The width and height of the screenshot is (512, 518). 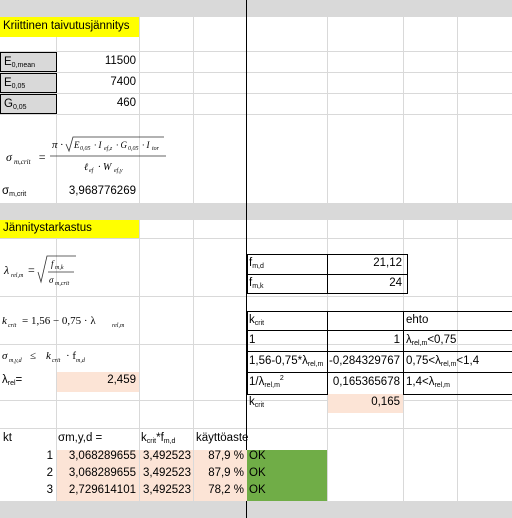 I want to click on kcrit-row3-c: 1,4<λrel,m, so click(x=459, y=384).